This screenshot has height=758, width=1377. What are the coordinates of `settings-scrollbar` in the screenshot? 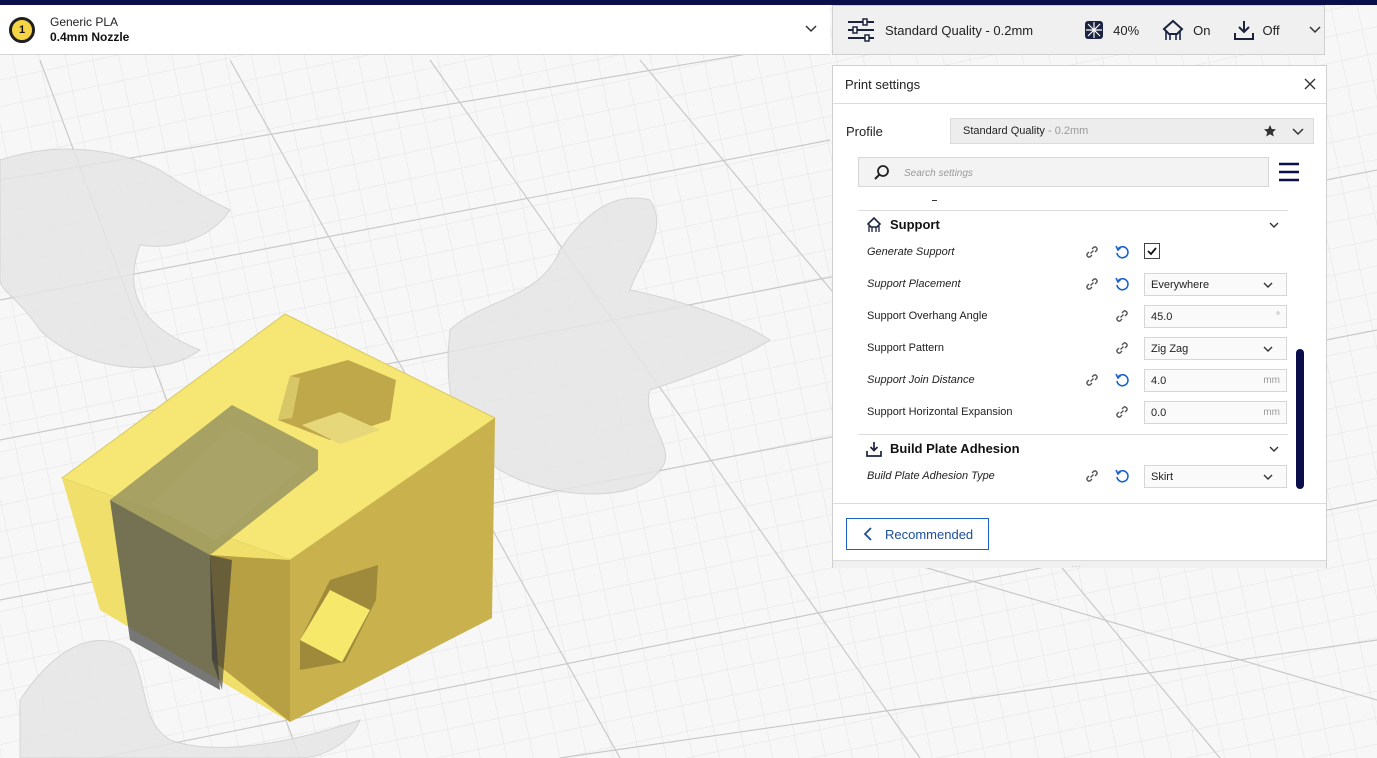 It's located at (1300, 419).